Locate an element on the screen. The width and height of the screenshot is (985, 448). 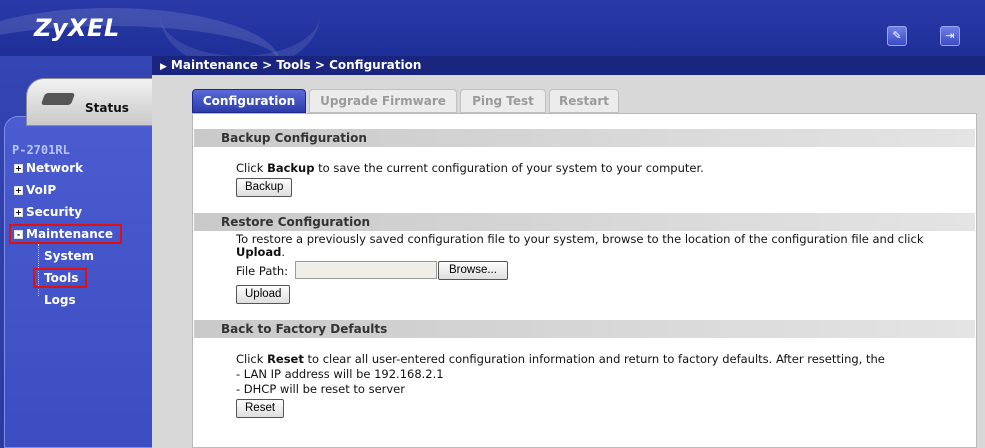
modem-icon is located at coordinates (58, 99).